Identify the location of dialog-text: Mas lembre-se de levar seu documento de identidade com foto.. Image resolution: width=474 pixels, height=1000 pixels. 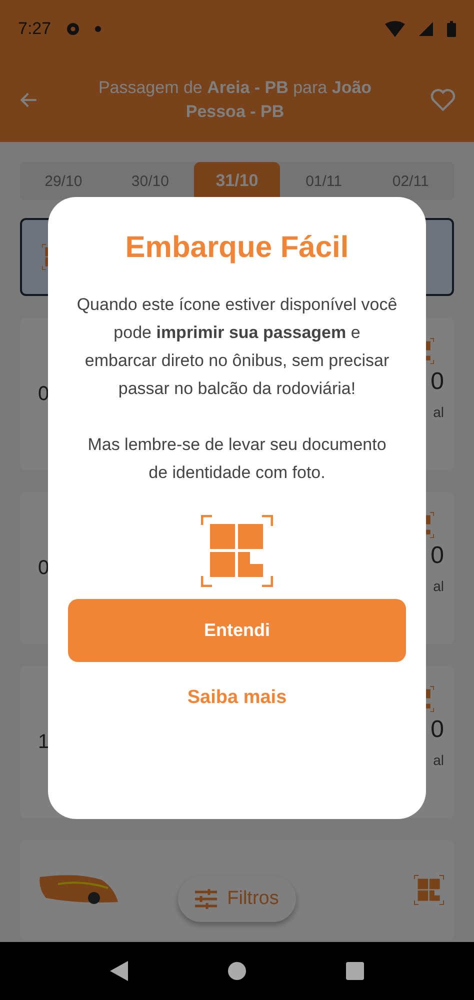
(237, 459).